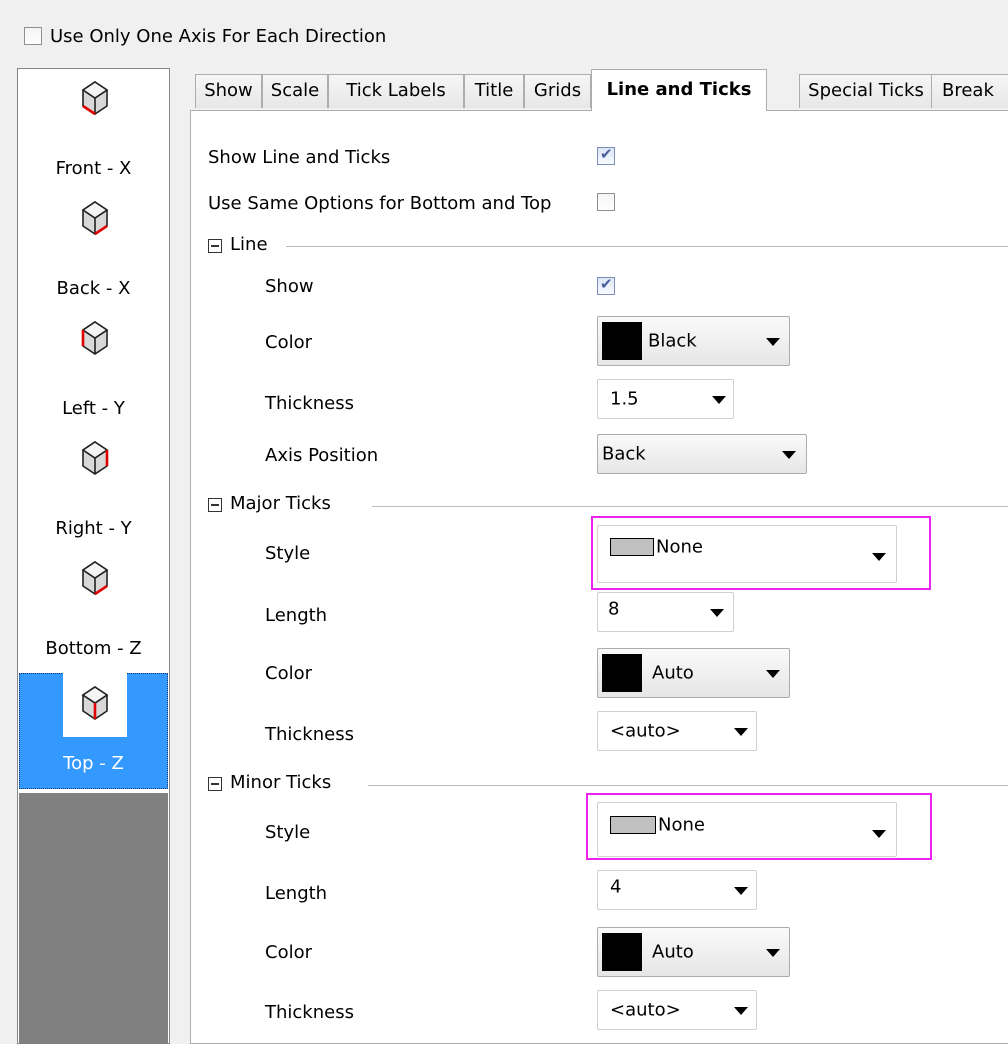 The width and height of the screenshot is (1008, 1044). What do you see at coordinates (93, 168) in the screenshot?
I see `sidebar-item-label: Front - X` at bounding box center [93, 168].